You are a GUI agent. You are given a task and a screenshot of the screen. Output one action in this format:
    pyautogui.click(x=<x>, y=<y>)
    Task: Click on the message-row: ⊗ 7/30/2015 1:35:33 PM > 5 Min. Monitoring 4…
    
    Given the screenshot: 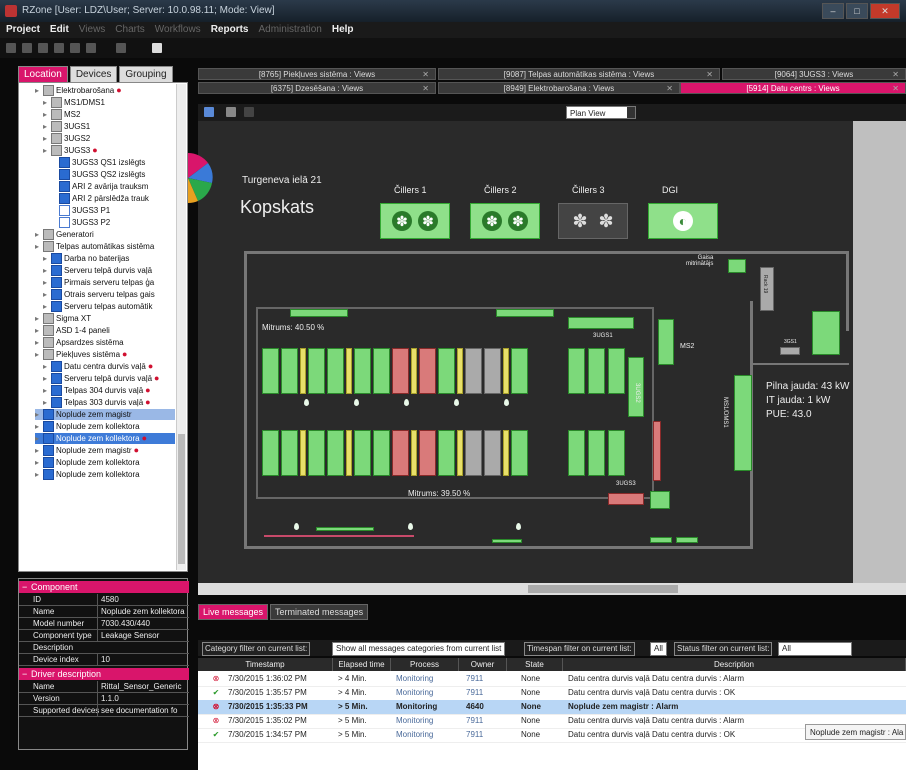 What is the action you would take?
    pyautogui.click(x=552, y=707)
    